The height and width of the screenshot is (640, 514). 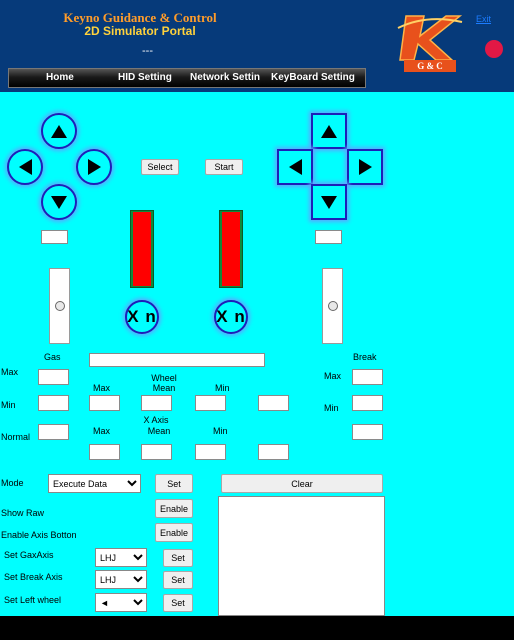 I want to click on start-button: Start, so click(x=224, y=167).